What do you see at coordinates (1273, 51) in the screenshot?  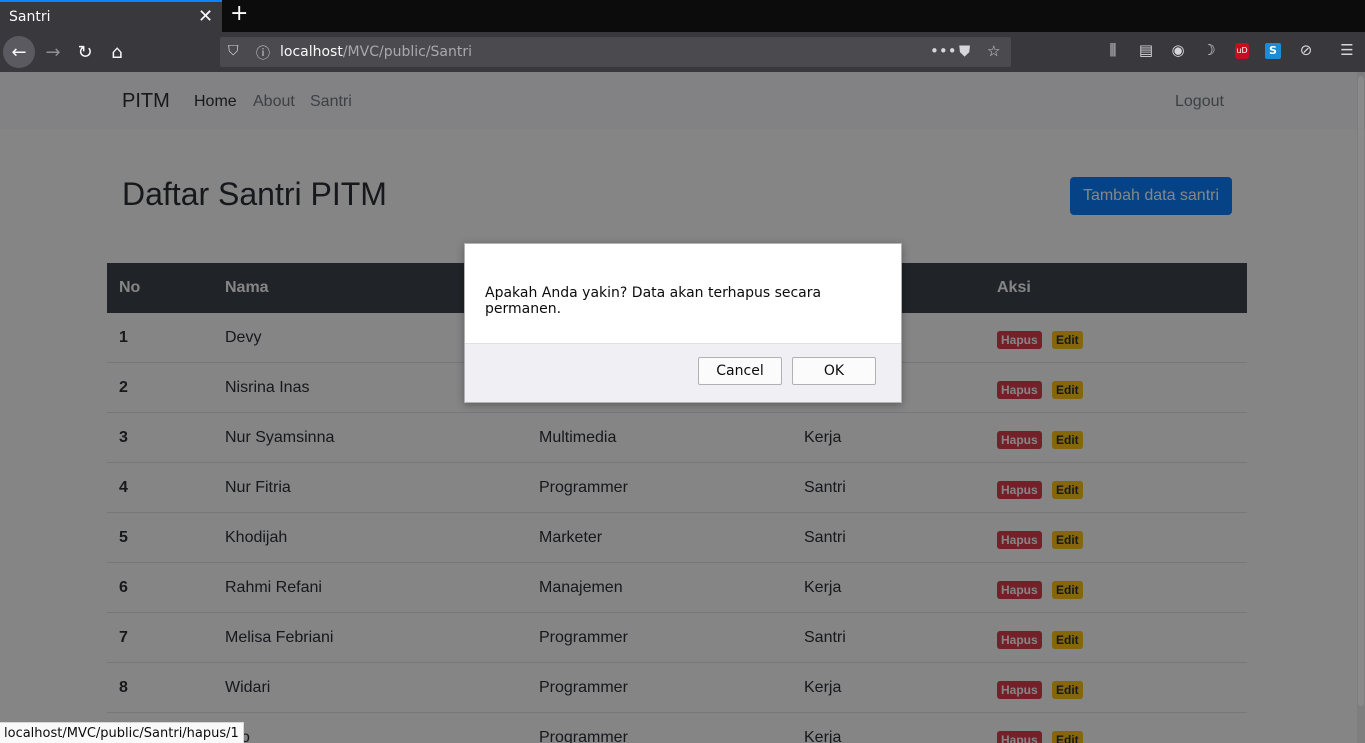 I see `extension-s-icon: S` at bounding box center [1273, 51].